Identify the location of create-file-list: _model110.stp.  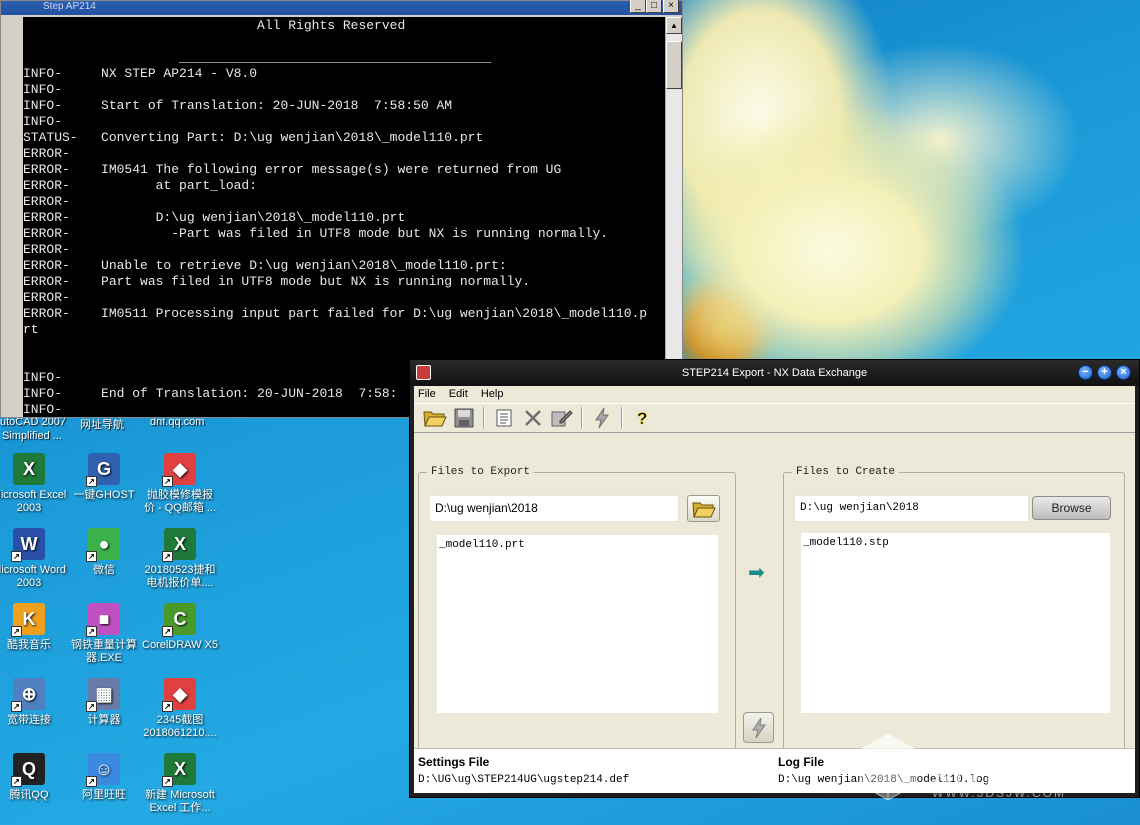
(955, 623).